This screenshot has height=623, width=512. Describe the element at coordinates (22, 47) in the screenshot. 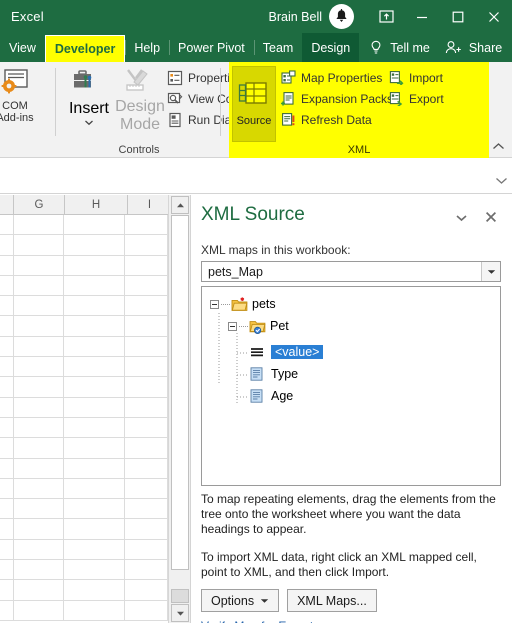

I see `tab-view: View` at that location.